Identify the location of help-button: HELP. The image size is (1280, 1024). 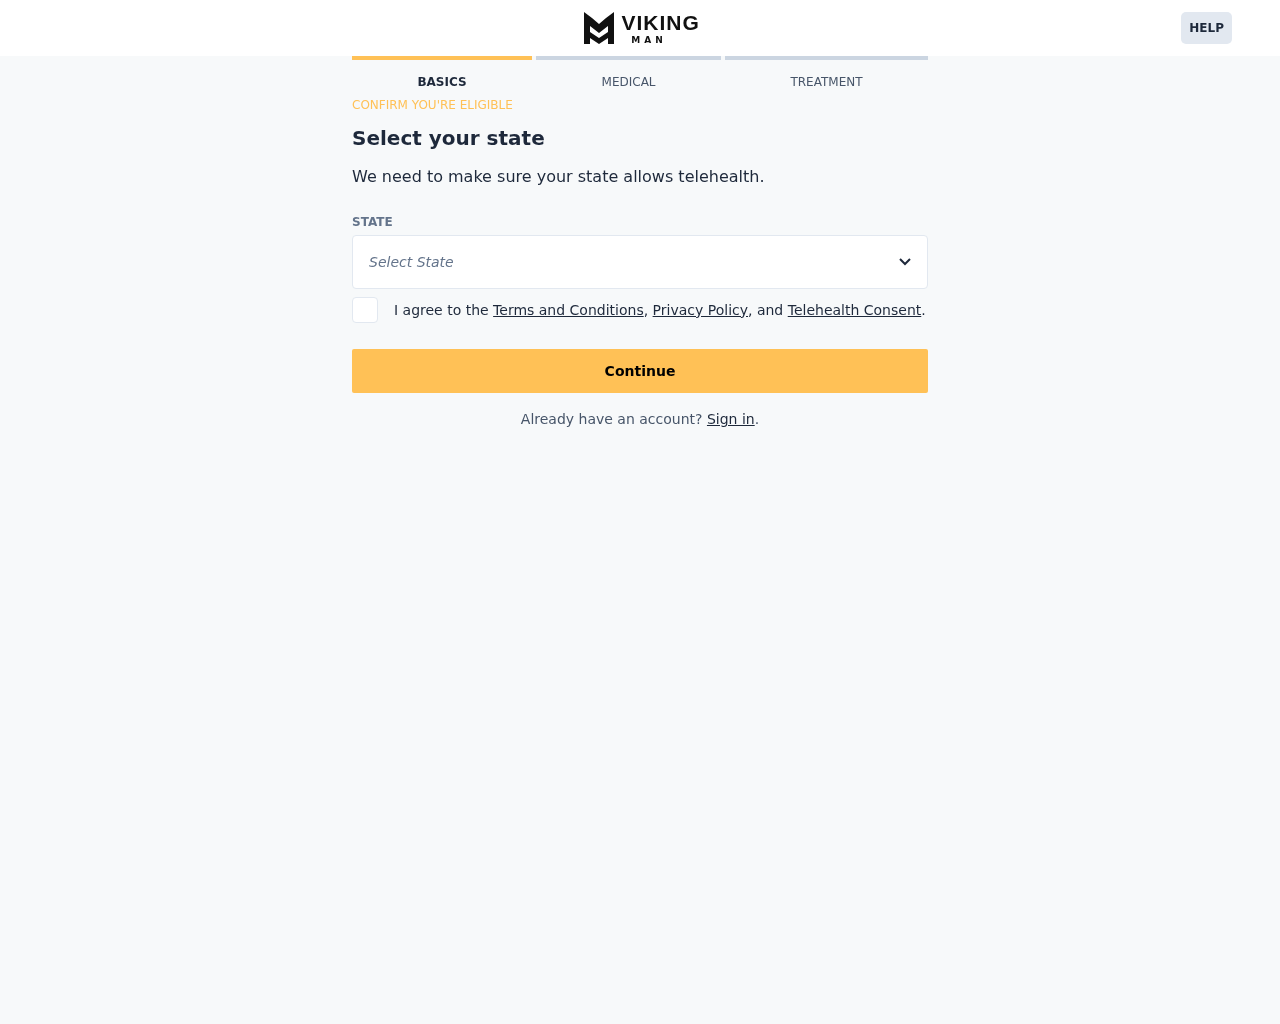
(1206, 28).